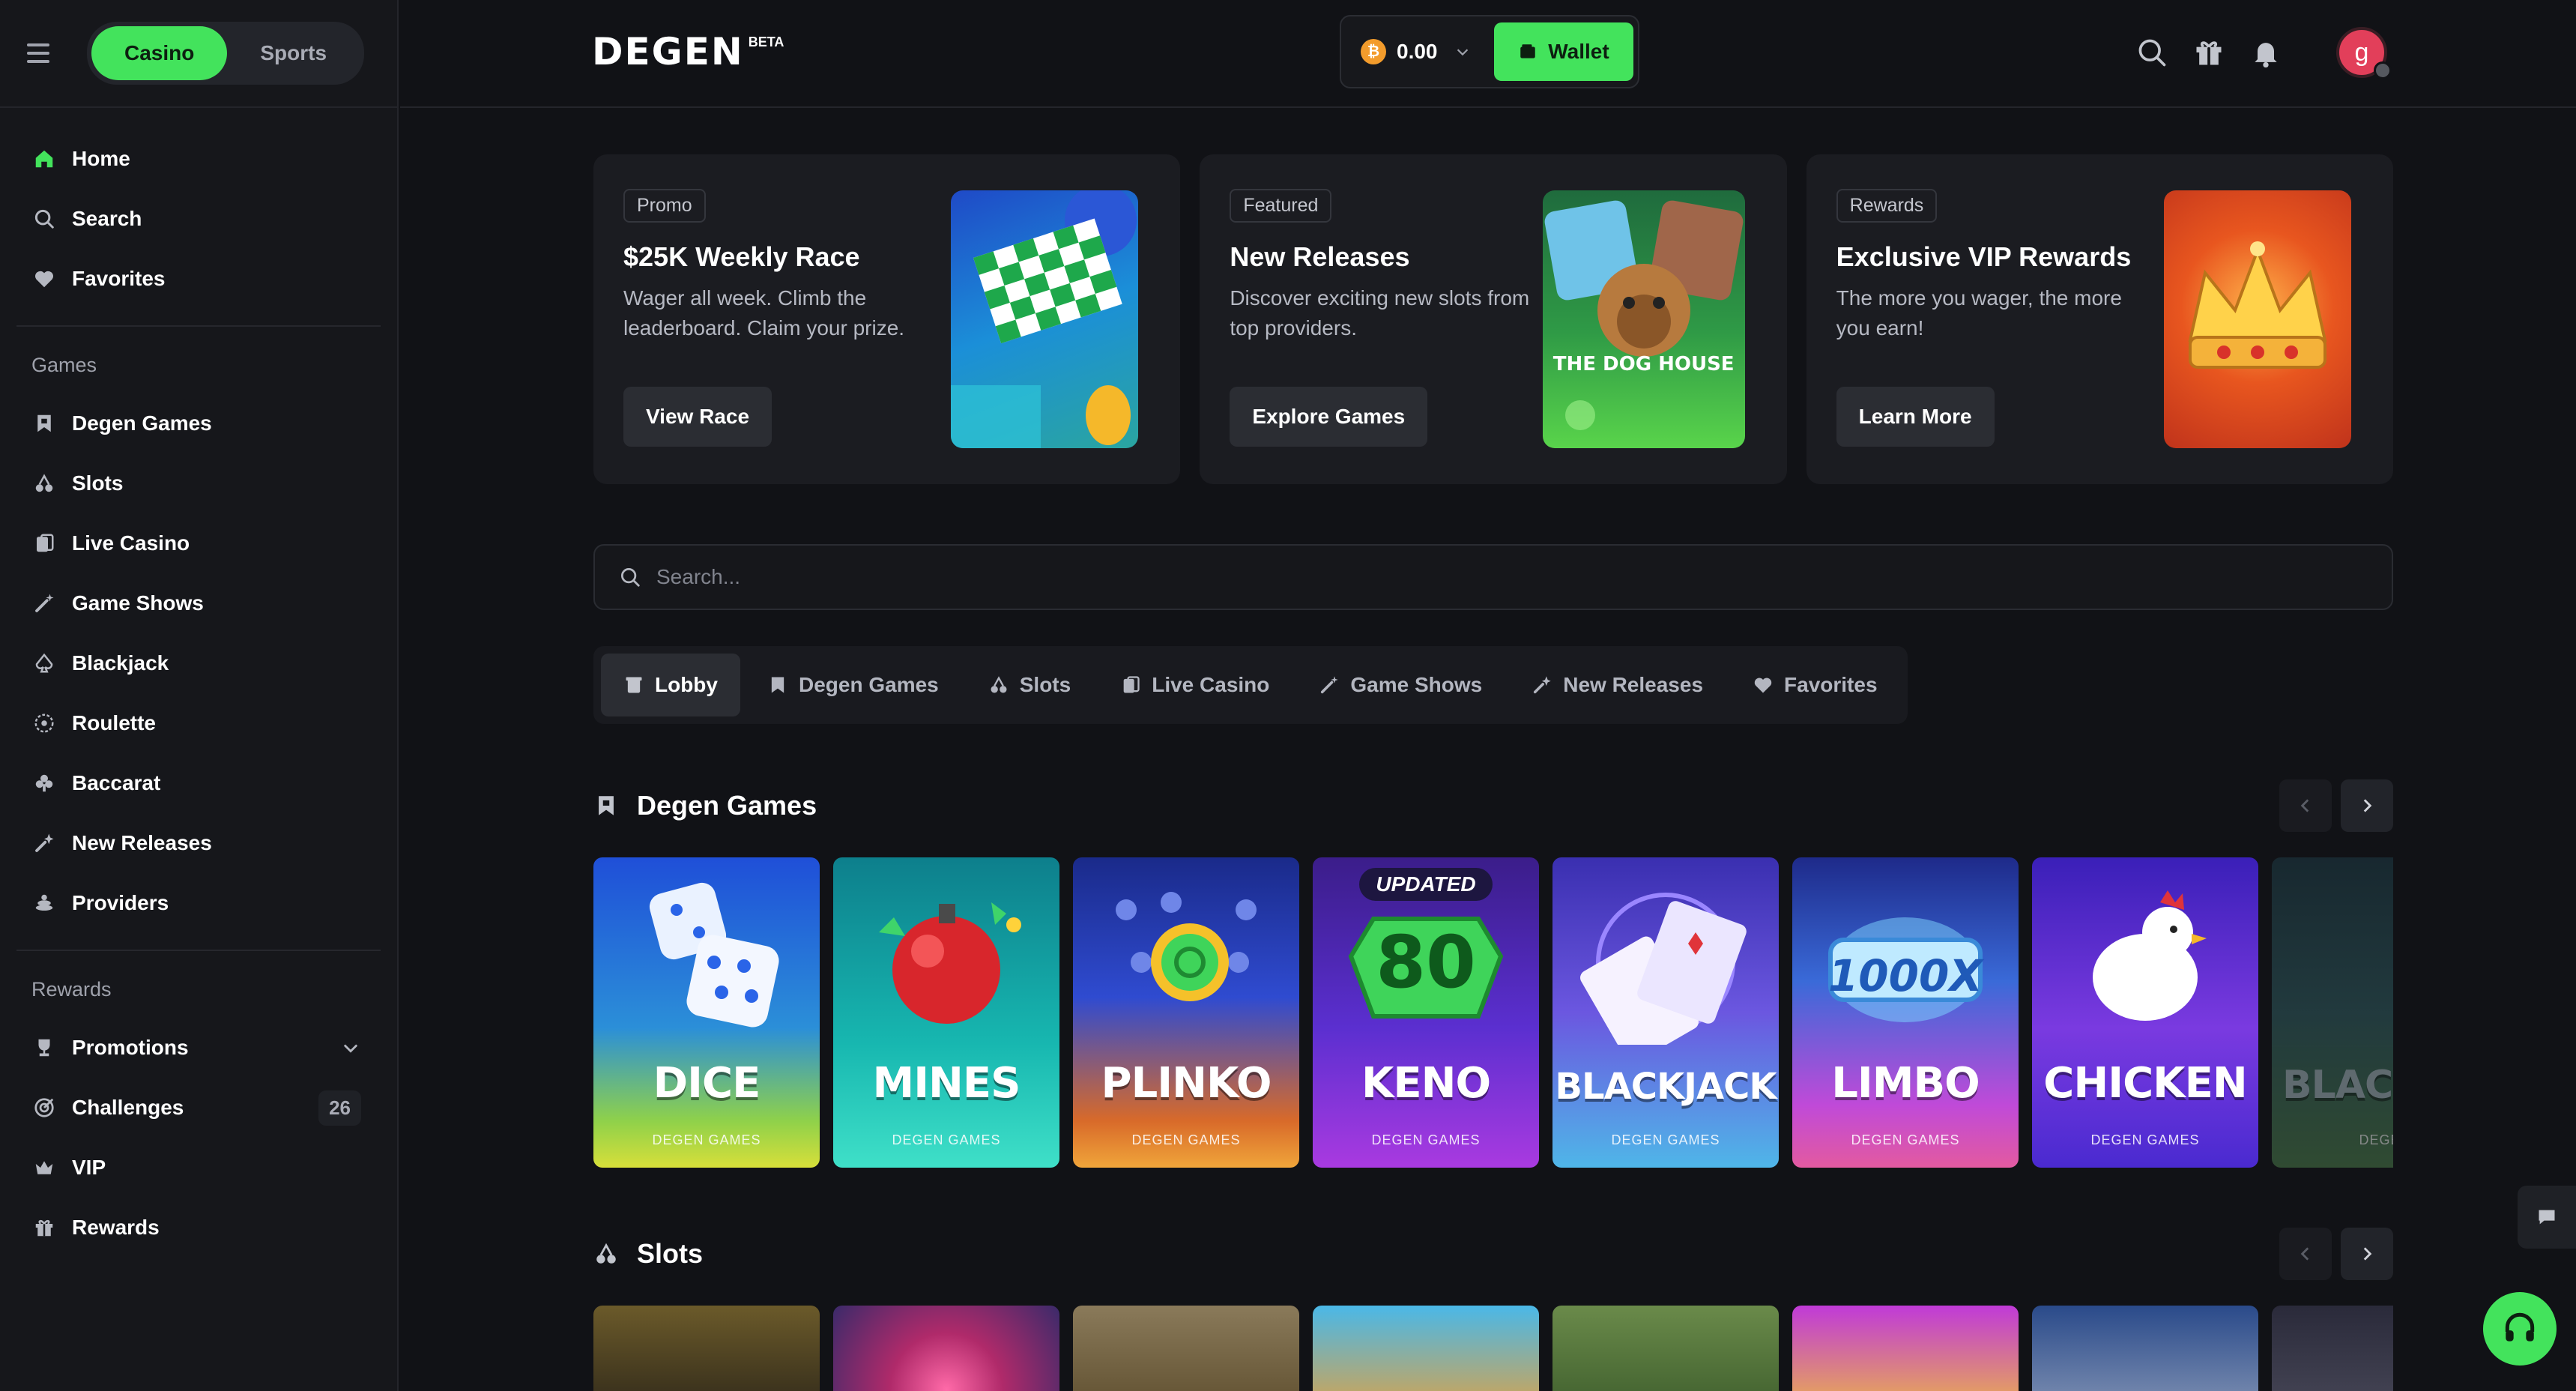  What do you see at coordinates (777, 685) in the screenshot?
I see `bookmark-icon` at bounding box center [777, 685].